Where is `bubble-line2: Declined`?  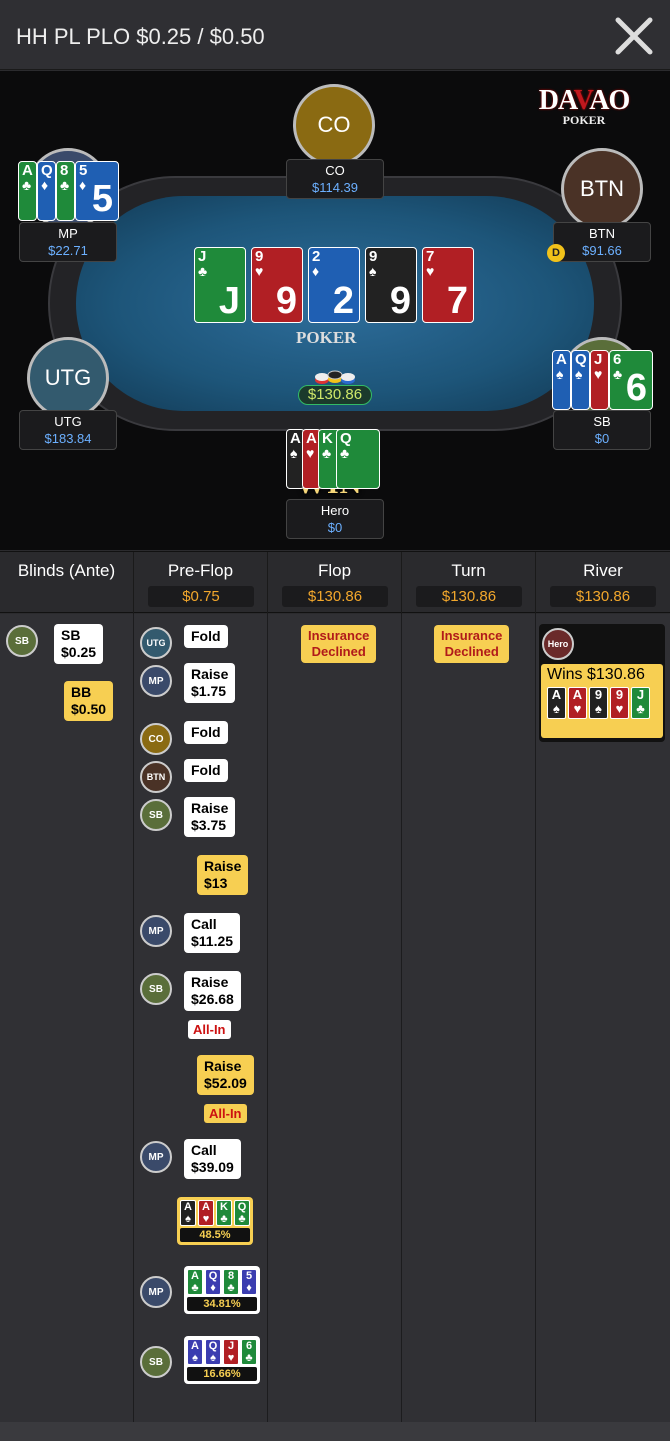
bubble-line2: Declined is located at coordinates (471, 651).